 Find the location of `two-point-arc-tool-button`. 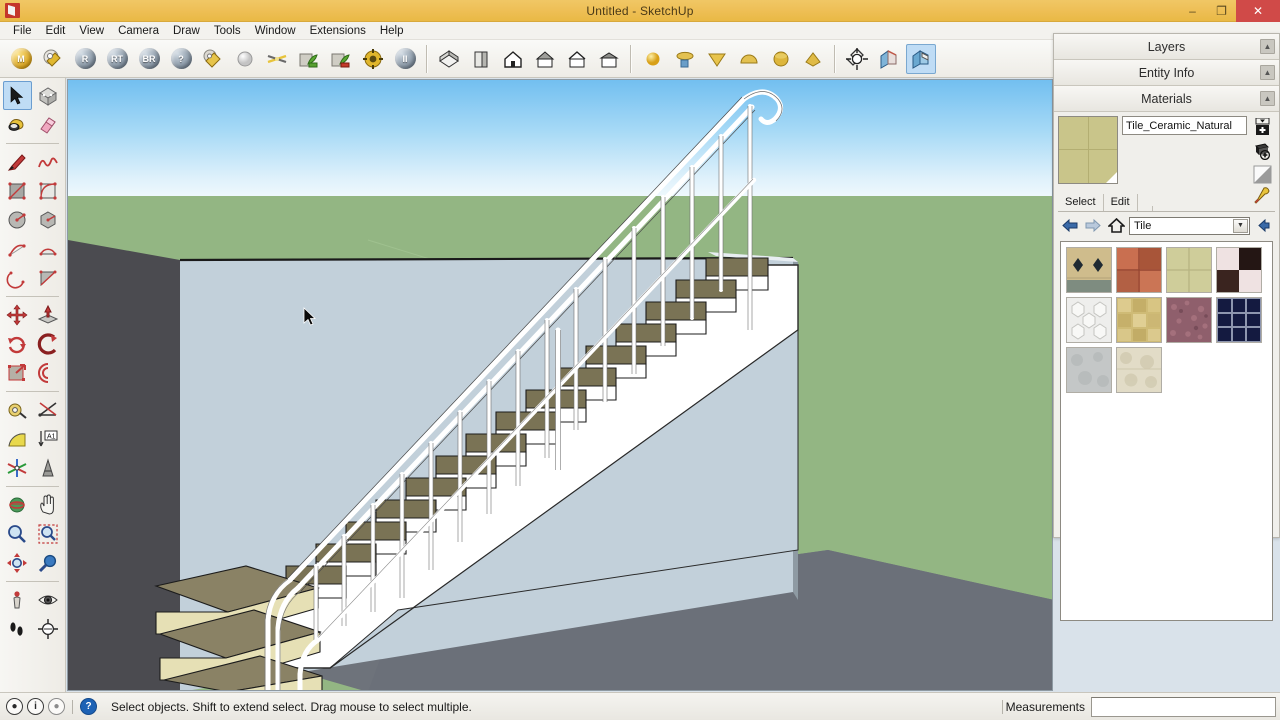

two-point-arc-tool-button is located at coordinates (48, 248).